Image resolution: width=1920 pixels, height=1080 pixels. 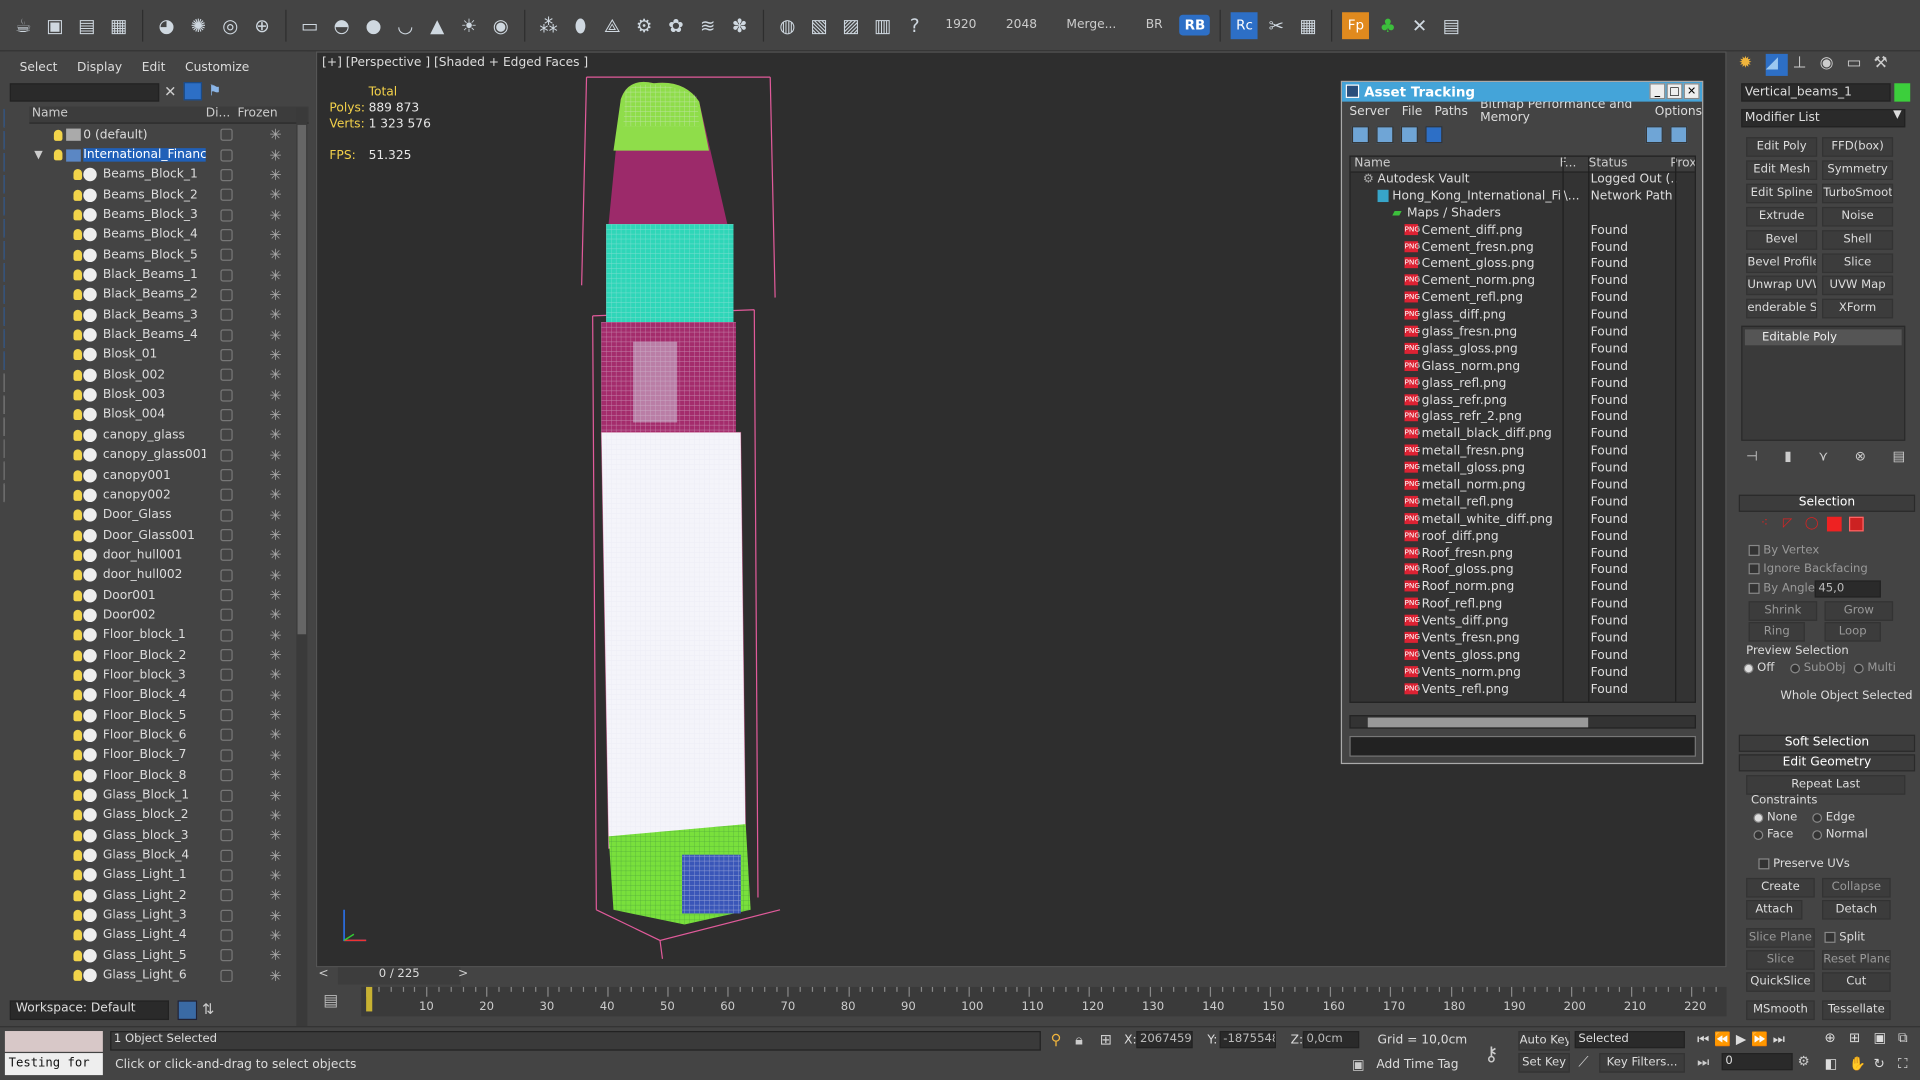 I want to click on preserve-uvs-checkbox: Preserve UVs, so click(x=1804, y=864).